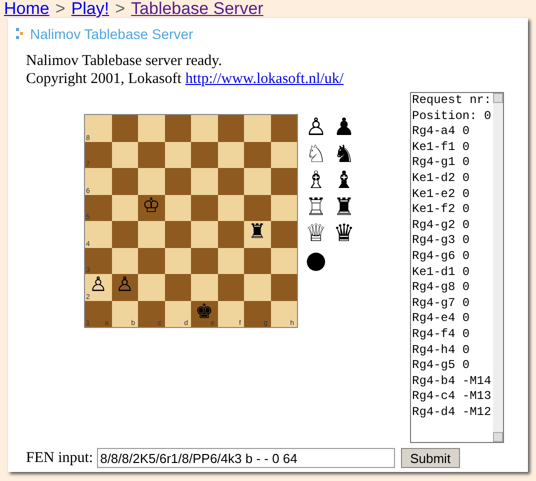 The image size is (536, 481). Describe the element at coordinates (246, 458) in the screenshot. I see `fen-input: 8/8/8/2K5/6r1/8/PP6/4k3 b - - 0 64` at that location.